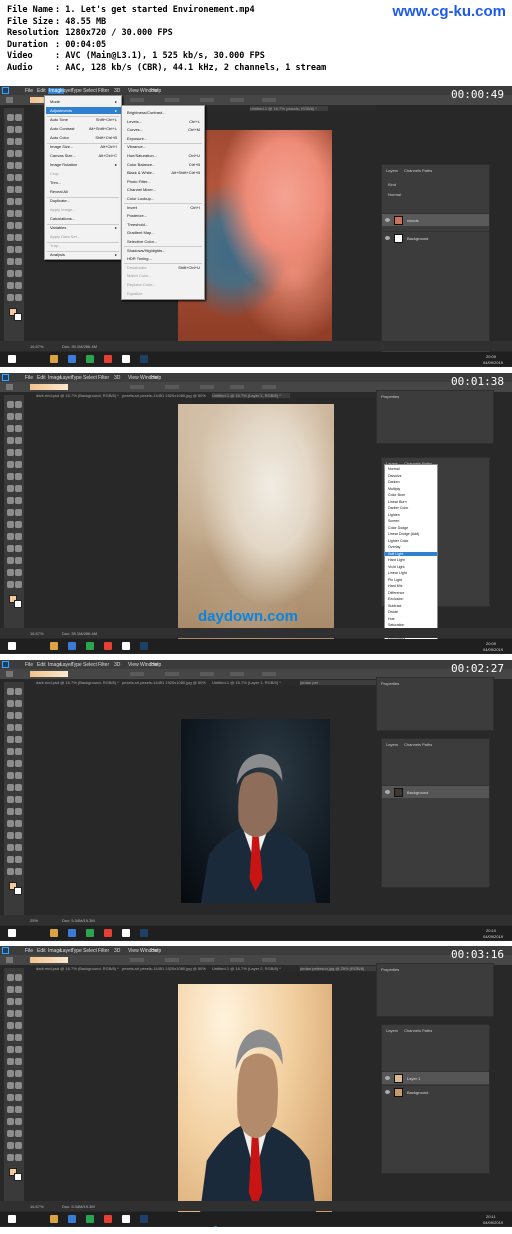 This screenshot has height=1234, width=512. What do you see at coordinates (103, 378) in the screenshot?
I see `menu-filter: Filter` at bounding box center [103, 378].